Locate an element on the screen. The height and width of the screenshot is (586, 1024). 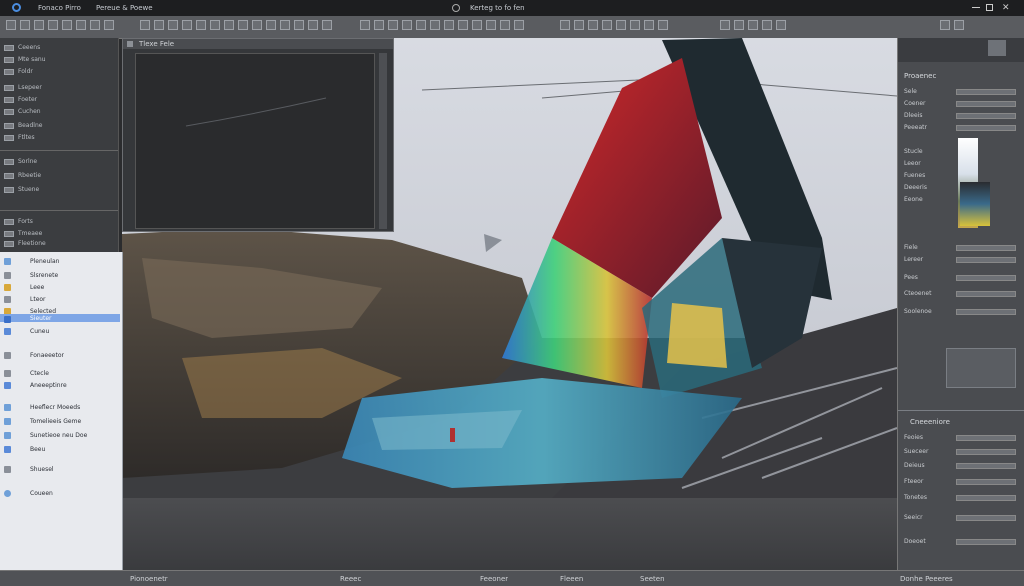
list-item: Leee is located at coordinates (60, 287).